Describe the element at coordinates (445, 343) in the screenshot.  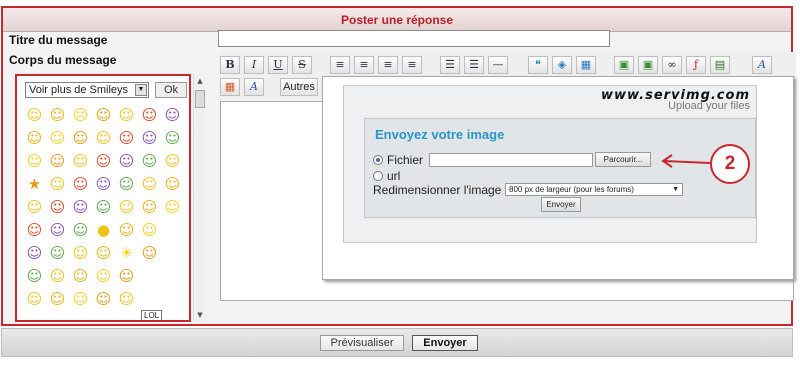
I see `submit-button: Envoyer` at that location.